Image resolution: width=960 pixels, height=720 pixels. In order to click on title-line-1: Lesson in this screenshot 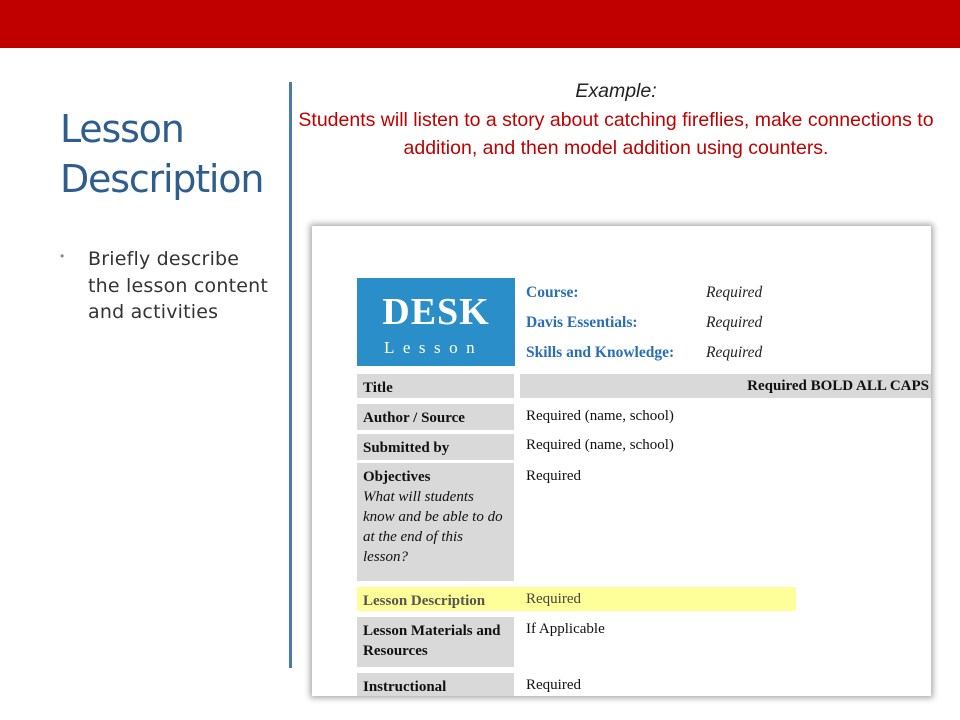, I will do `click(122, 129)`.